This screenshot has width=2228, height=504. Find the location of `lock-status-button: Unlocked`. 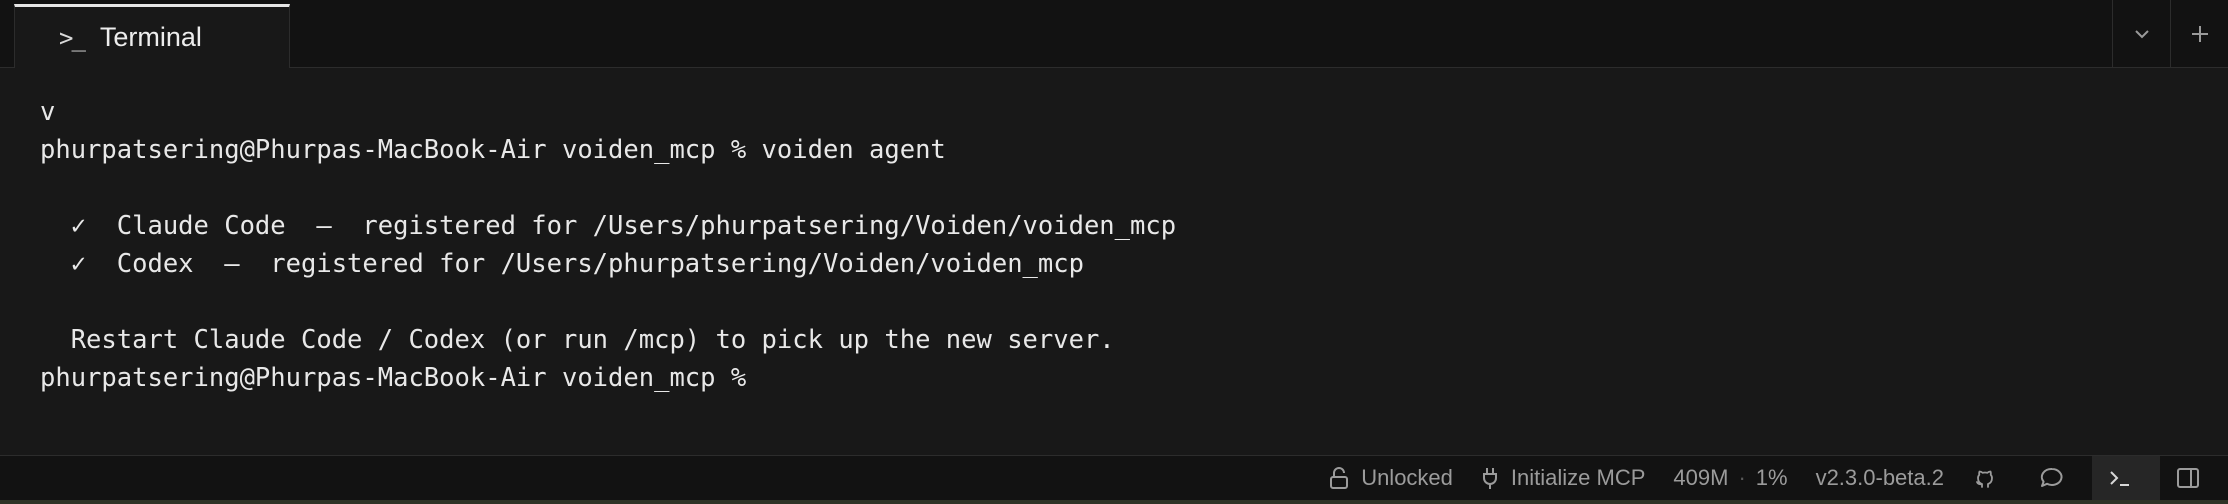

lock-status-button: Unlocked is located at coordinates (1391, 478).